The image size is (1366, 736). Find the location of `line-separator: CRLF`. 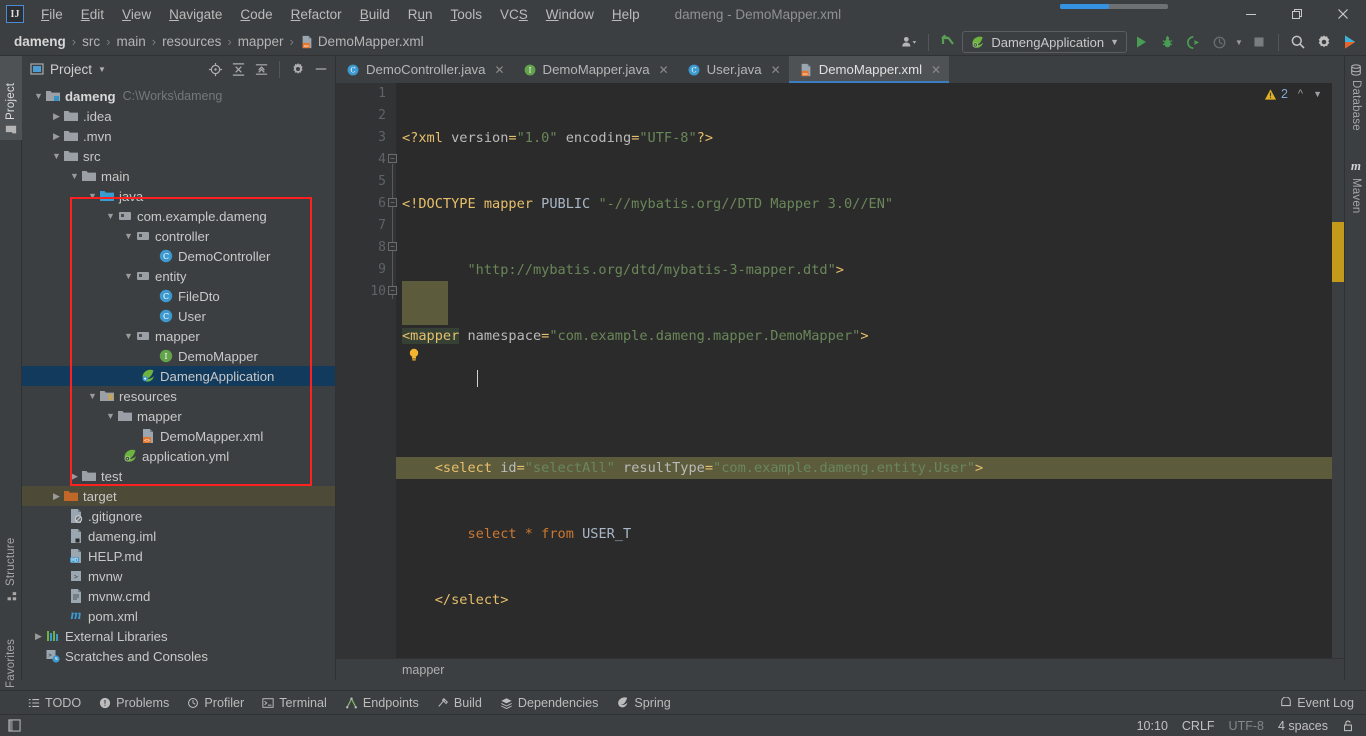

line-separator: CRLF is located at coordinates (1198, 726).